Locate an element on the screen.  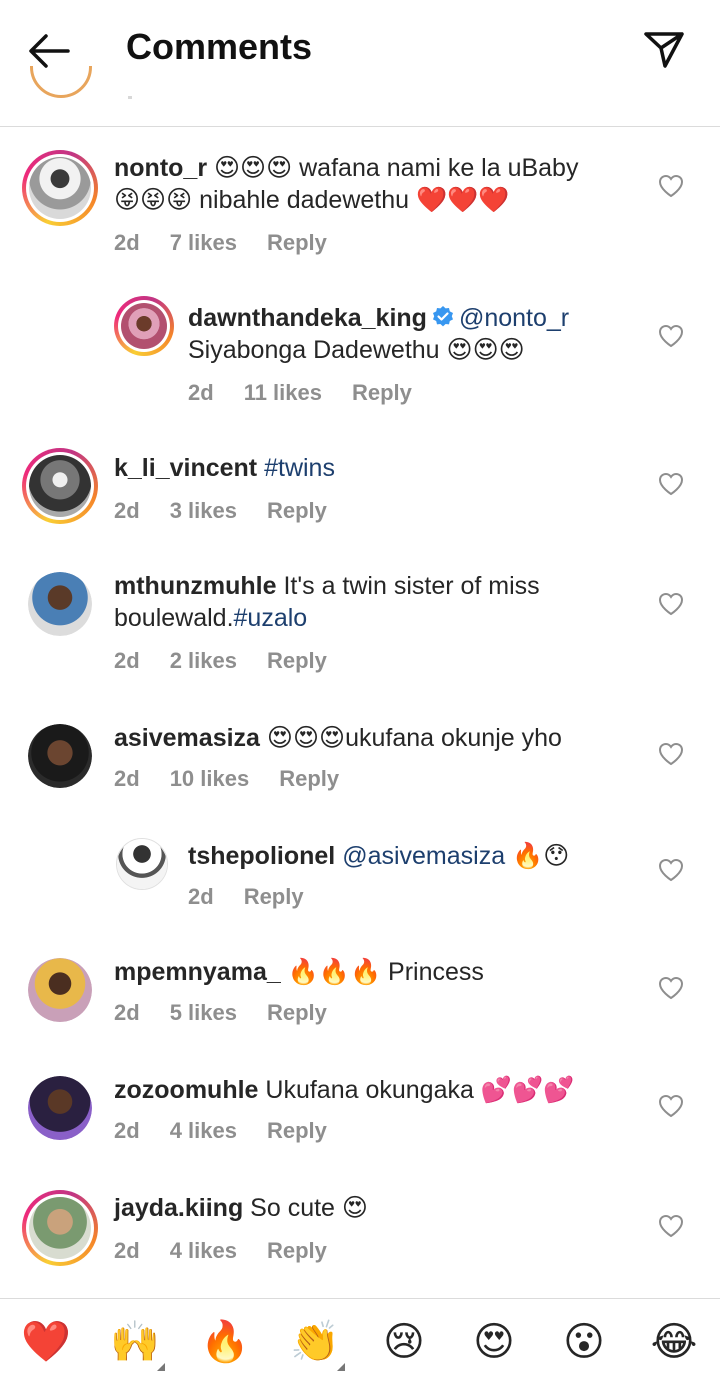
comment-username: asivemasiza is located at coordinates (187, 738).